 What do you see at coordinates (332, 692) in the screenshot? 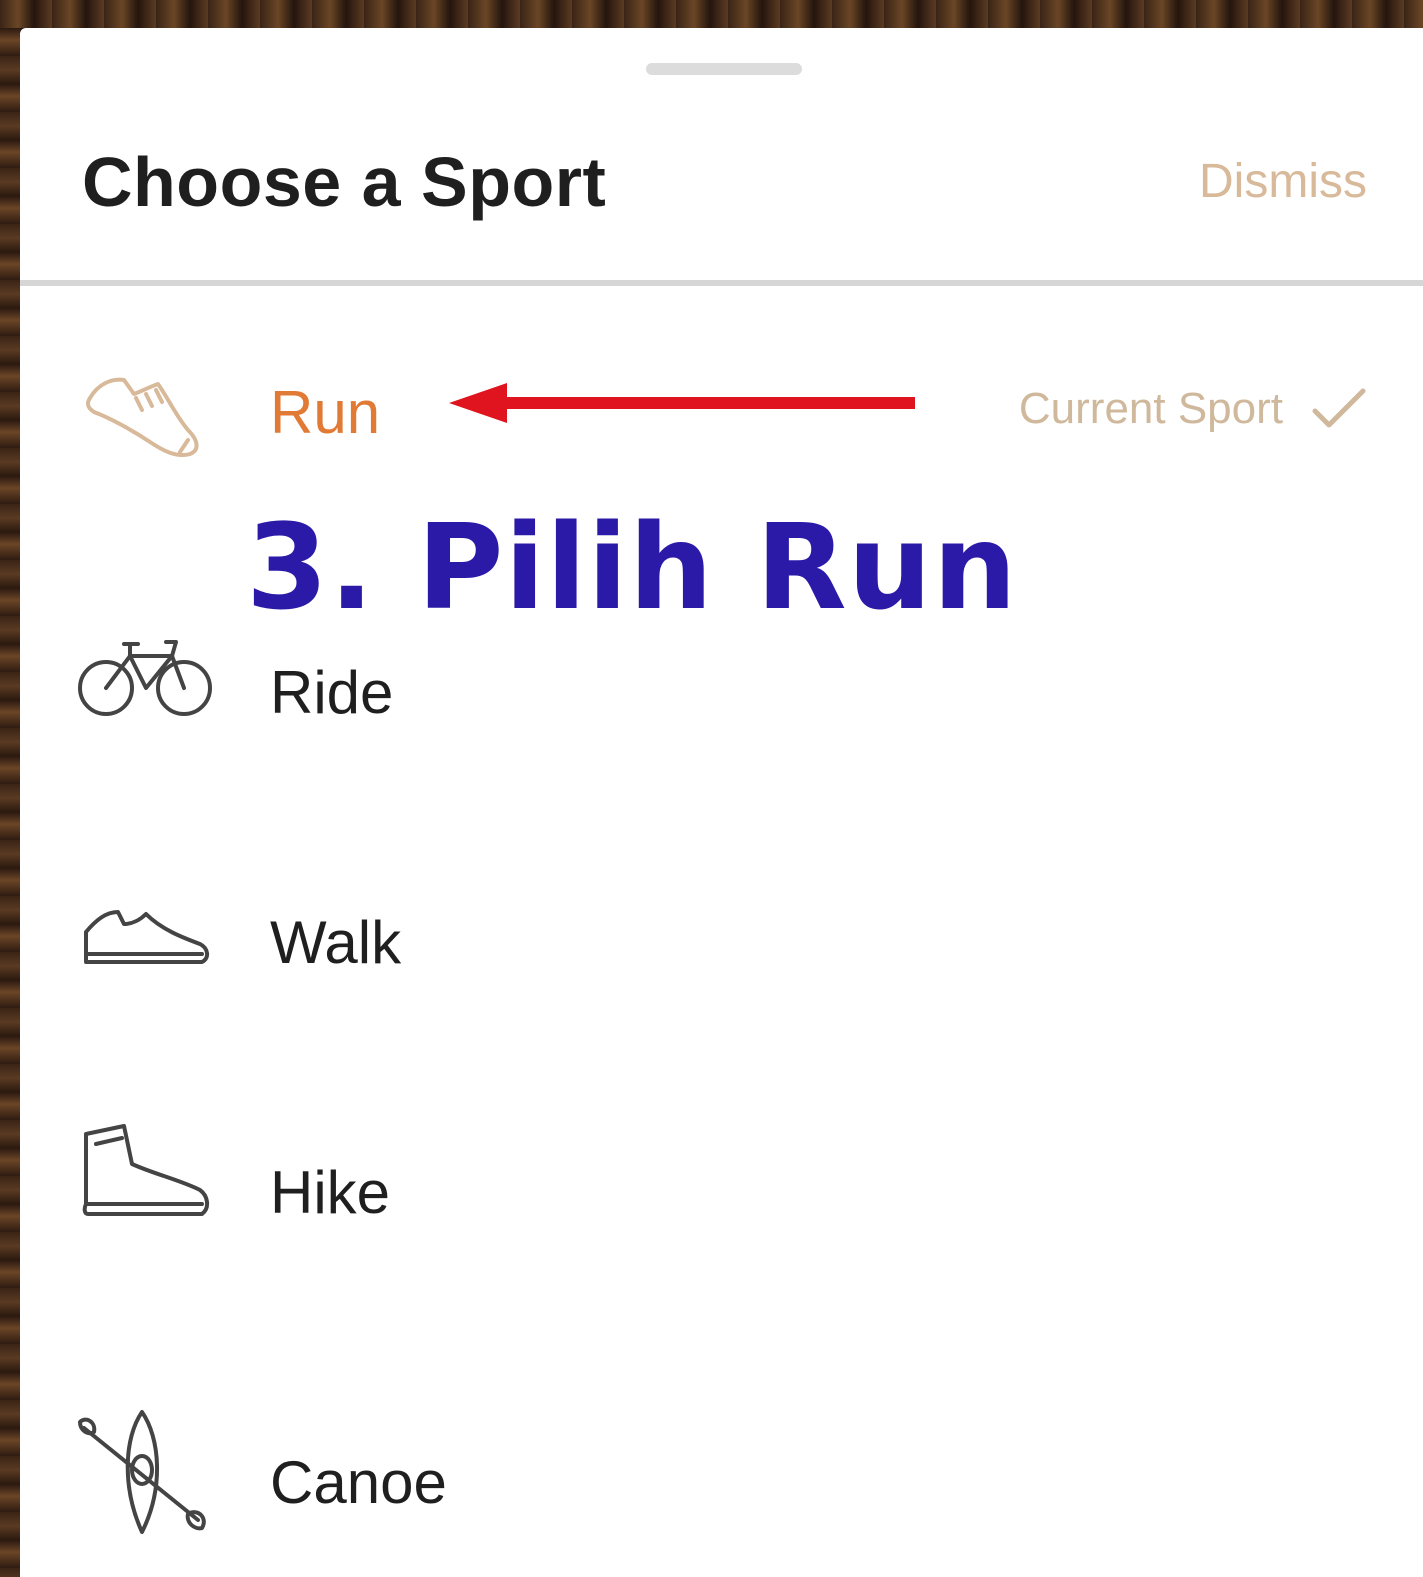
I see `sport-item-label: Ride` at bounding box center [332, 692].